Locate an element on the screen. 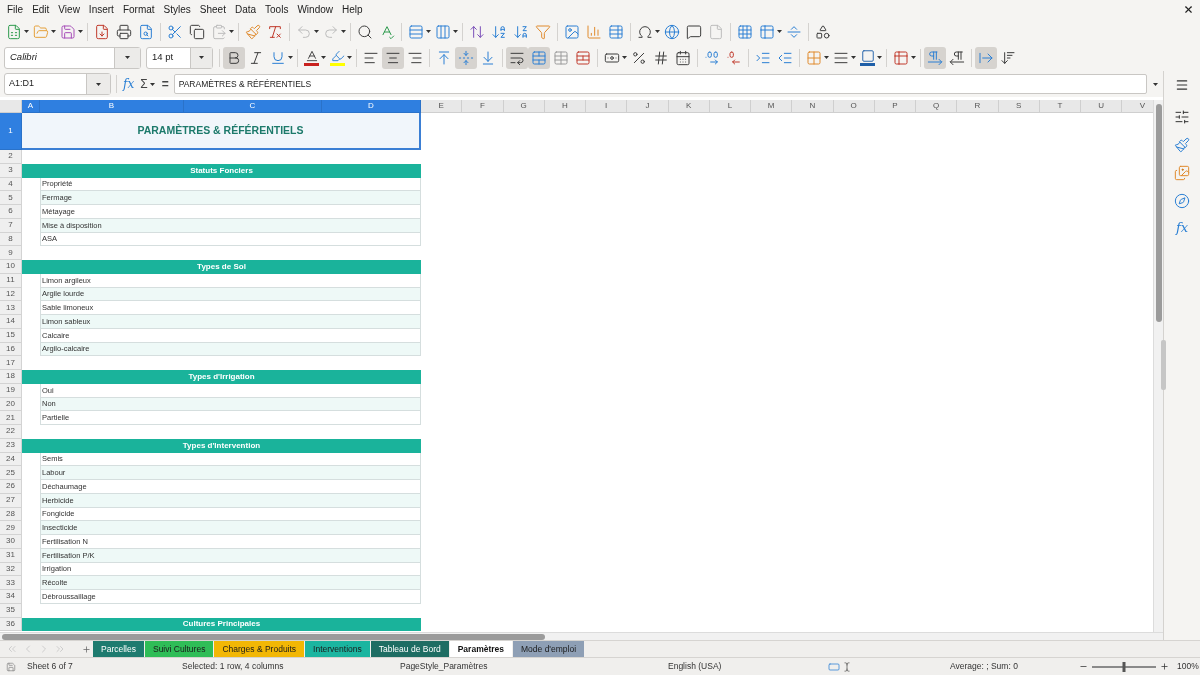  column-header: G is located at coordinates (524, 106).